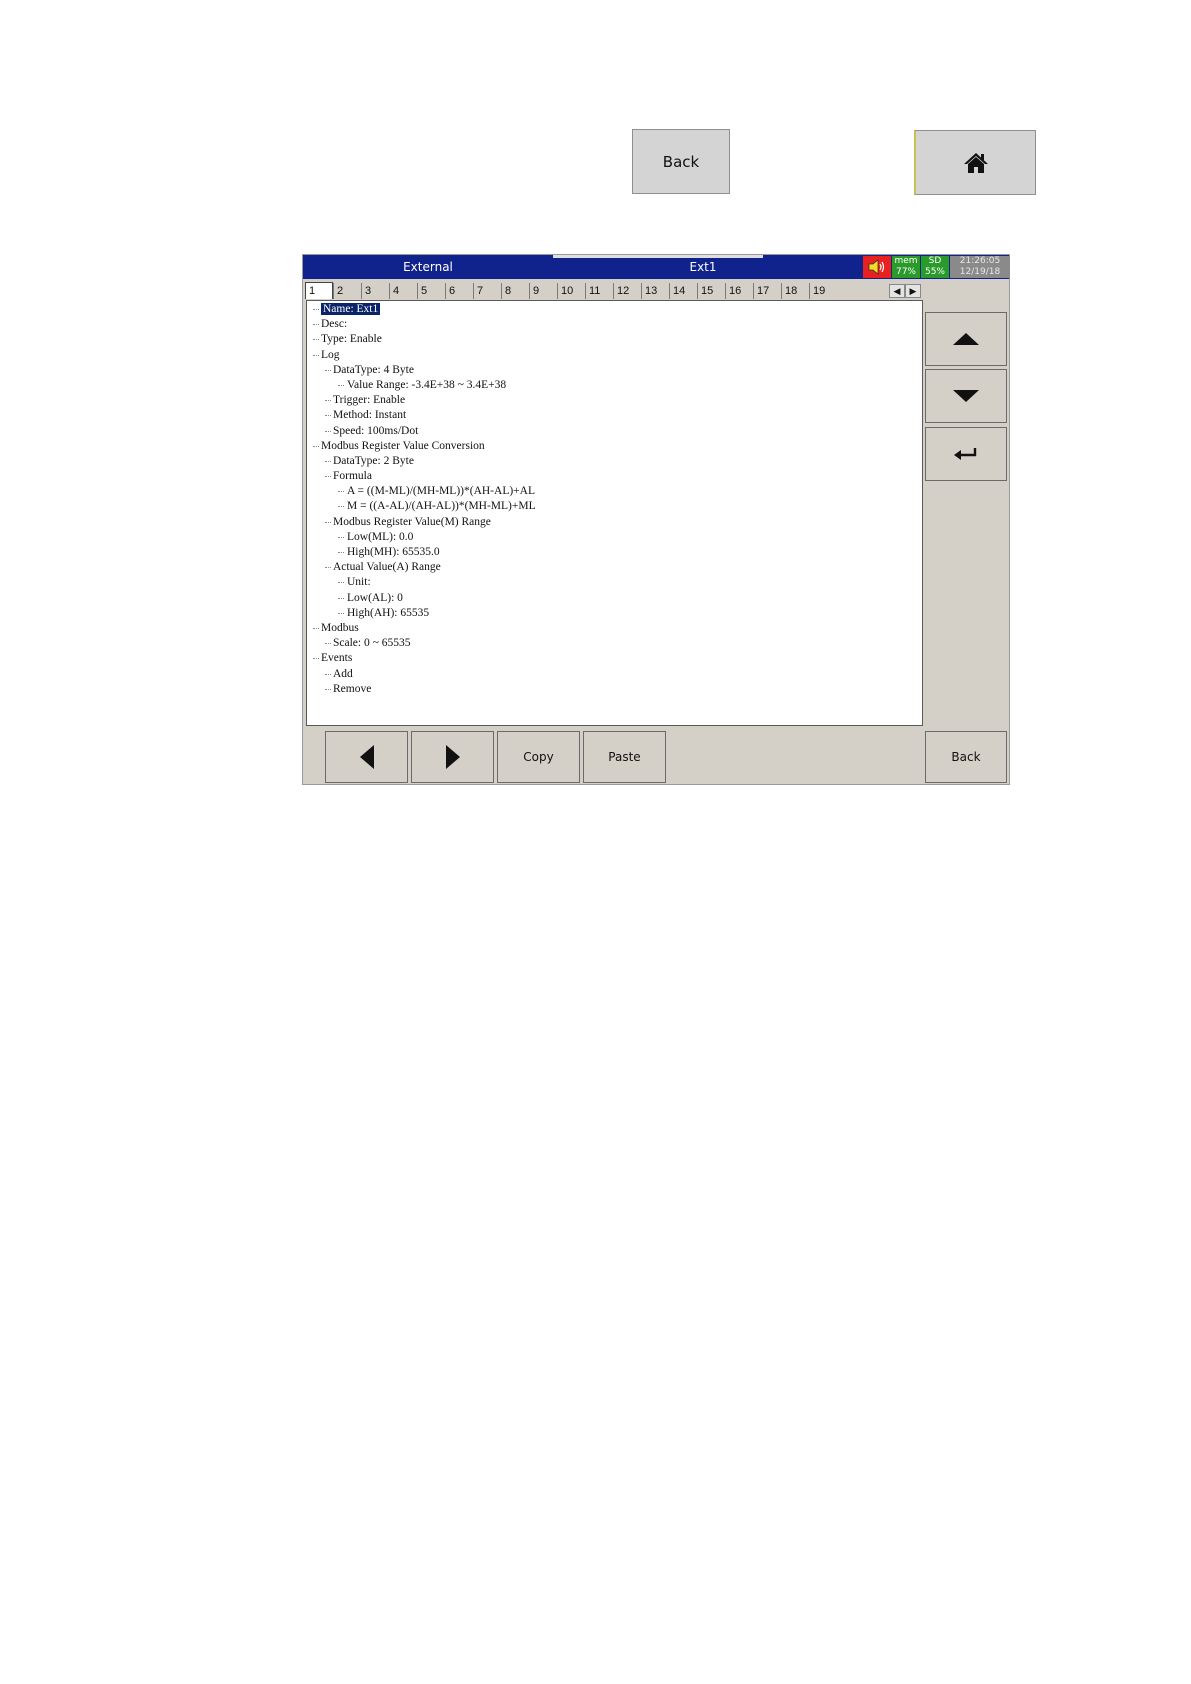  Describe the element at coordinates (571, 291) in the screenshot. I see `tab-10: 10` at that location.